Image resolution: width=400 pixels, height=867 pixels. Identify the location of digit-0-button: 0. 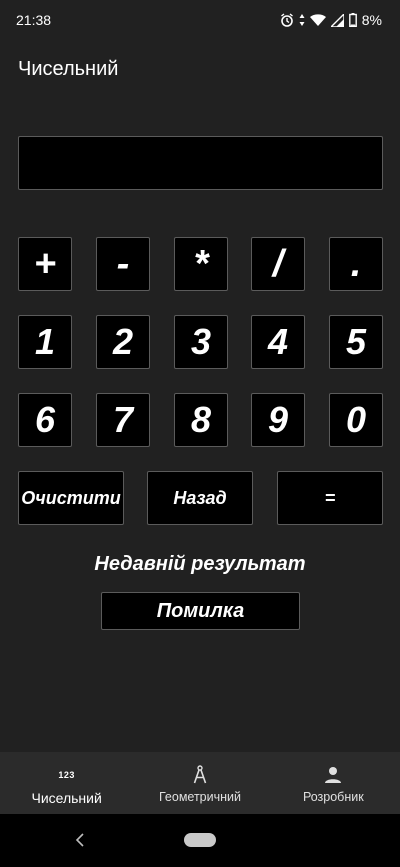
(356, 420).